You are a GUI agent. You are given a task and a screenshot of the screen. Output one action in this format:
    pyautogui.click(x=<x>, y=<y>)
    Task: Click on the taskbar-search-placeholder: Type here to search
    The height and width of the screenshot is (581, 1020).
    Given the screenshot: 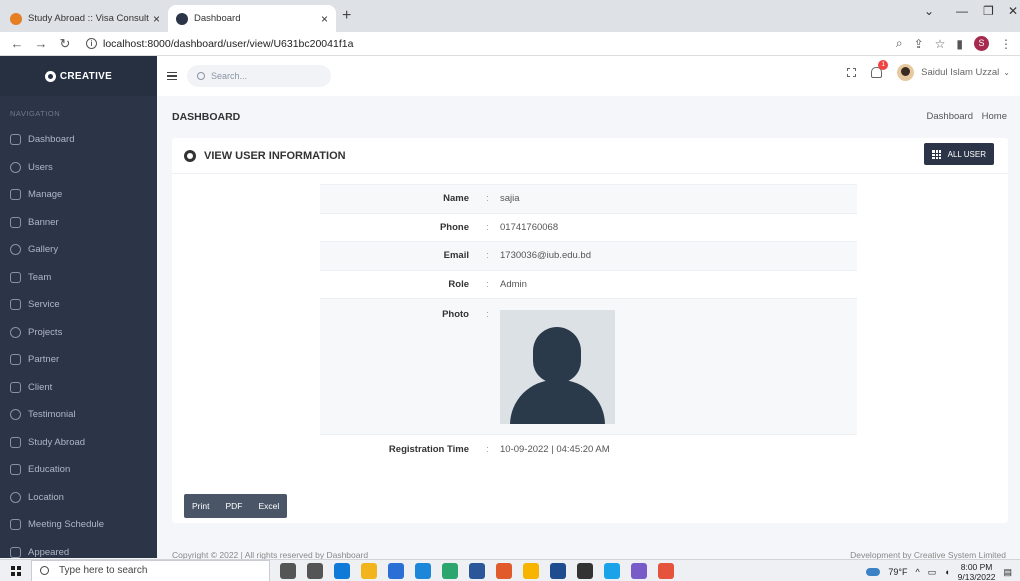 What is the action you would take?
    pyautogui.click(x=103, y=570)
    